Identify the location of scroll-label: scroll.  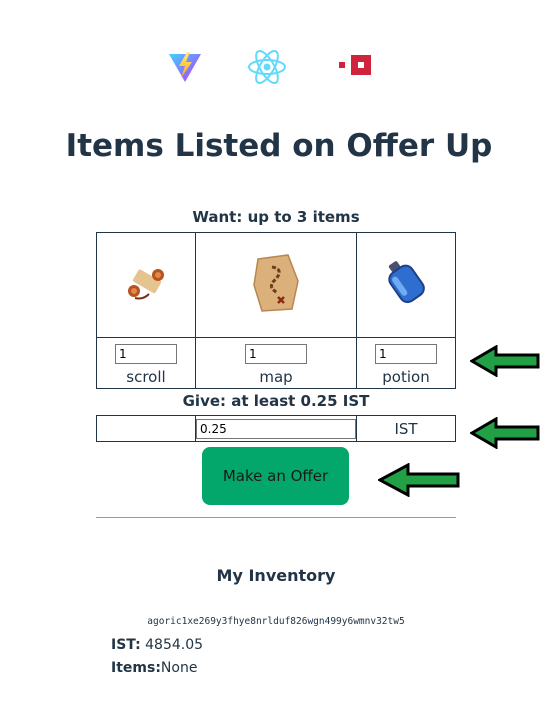
(146, 377).